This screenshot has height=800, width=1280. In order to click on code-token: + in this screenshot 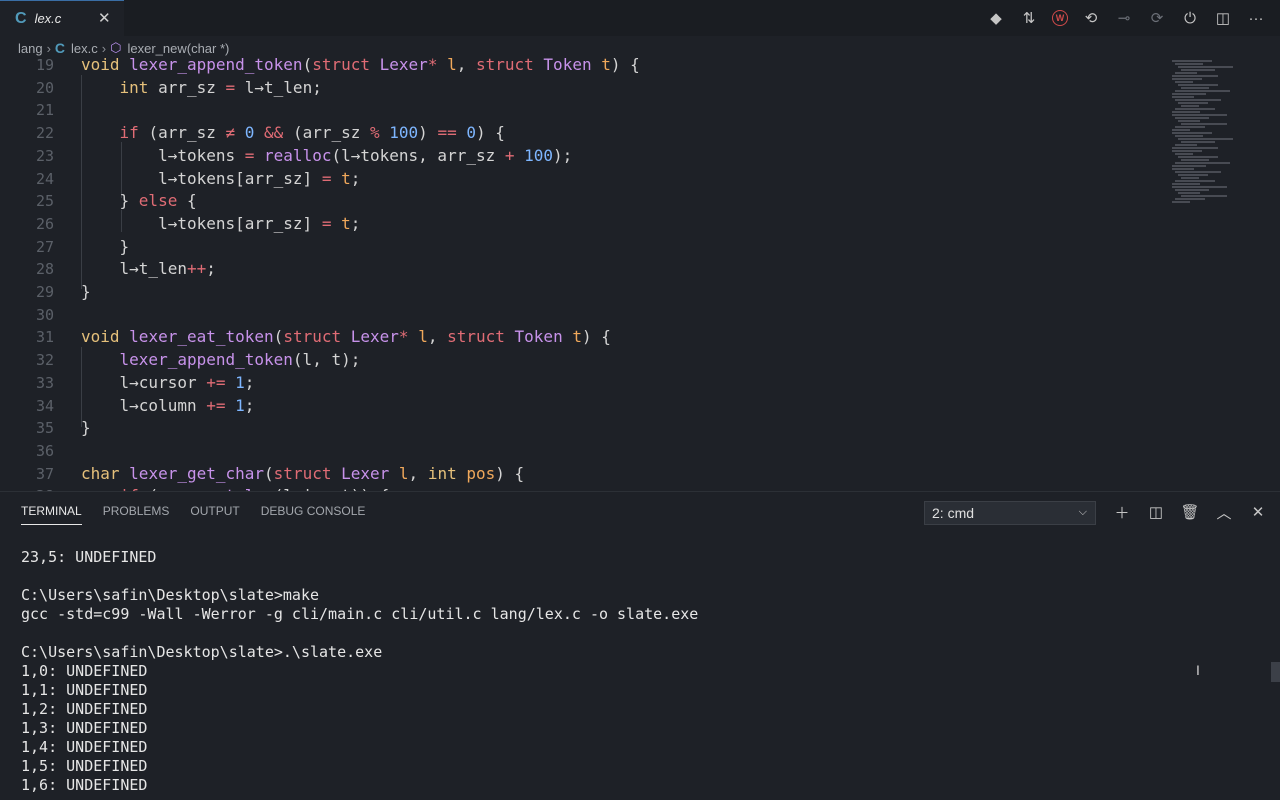, I will do `click(514, 155)`.